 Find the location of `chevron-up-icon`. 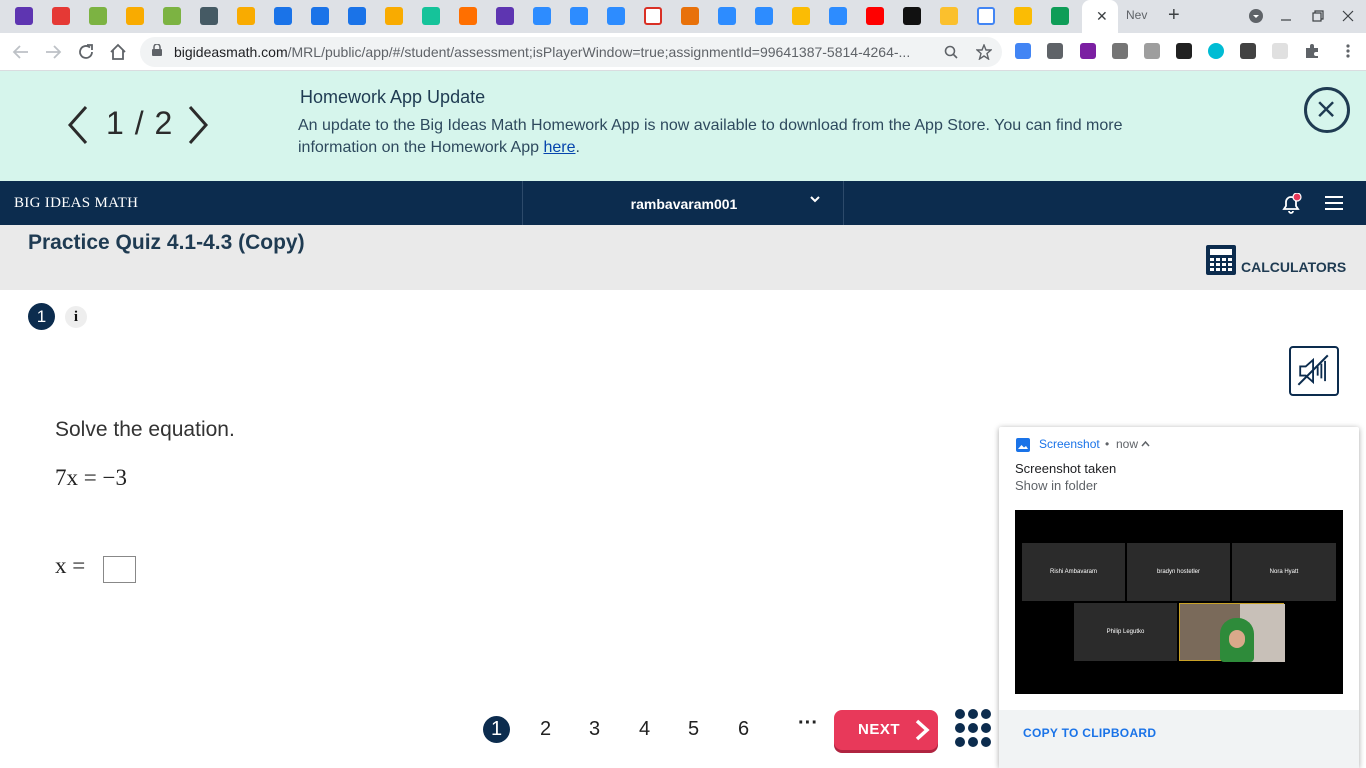

chevron-up-icon is located at coordinates (1145, 443).